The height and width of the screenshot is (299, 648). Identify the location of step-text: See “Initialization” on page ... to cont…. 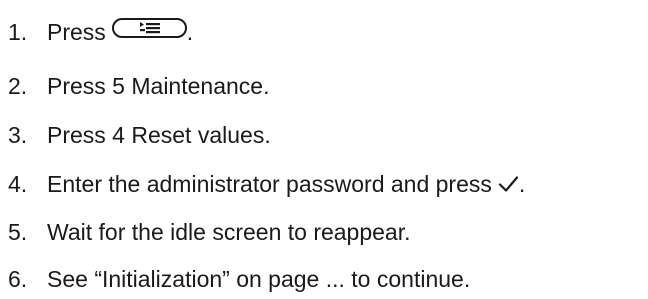
(259, 278).